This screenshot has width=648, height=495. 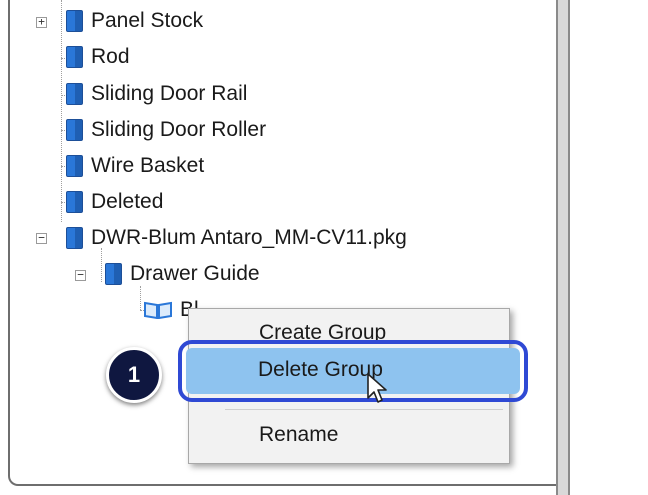 I want to click on tree-item-label: Panel Stock, so click(x=147, y=20).